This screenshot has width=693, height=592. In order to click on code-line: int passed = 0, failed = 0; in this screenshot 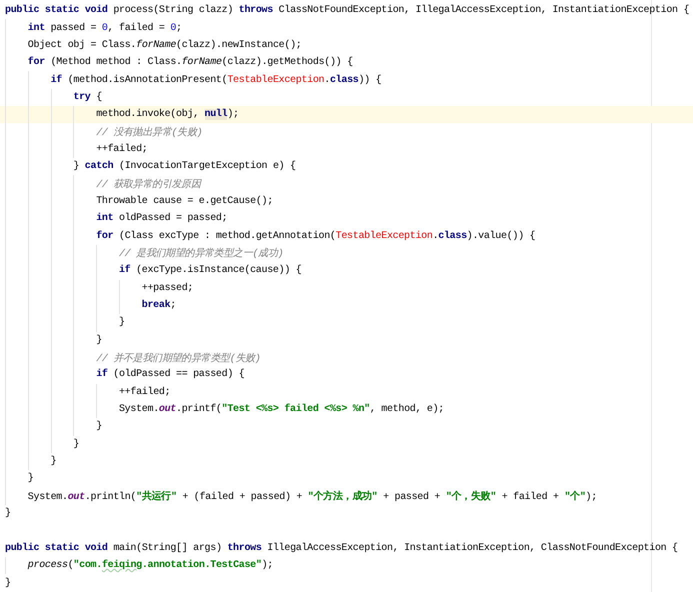, I will do `click(105, 28)`.